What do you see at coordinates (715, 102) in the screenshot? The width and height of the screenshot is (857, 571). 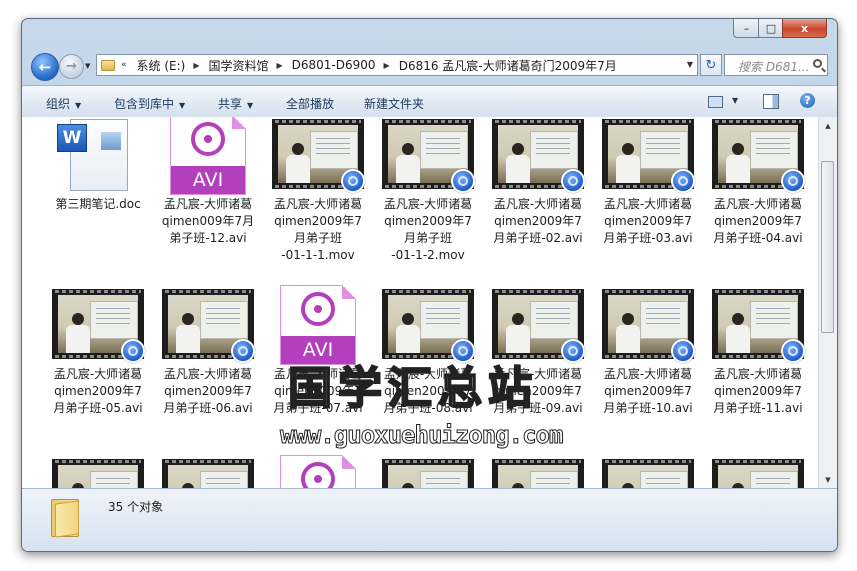 I see `change-view-icon` at bounding box center [715, 102].